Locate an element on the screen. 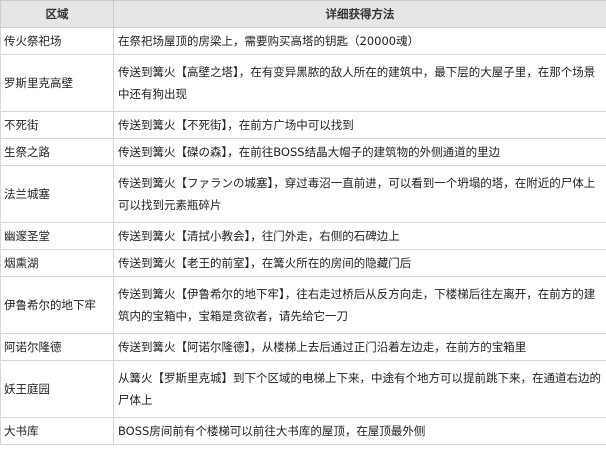  table-row: 烟熏湖 传送到篝火【老王的前室】，在篝火所在的房间的隐藏门后 is located at coordinates (303, 263).